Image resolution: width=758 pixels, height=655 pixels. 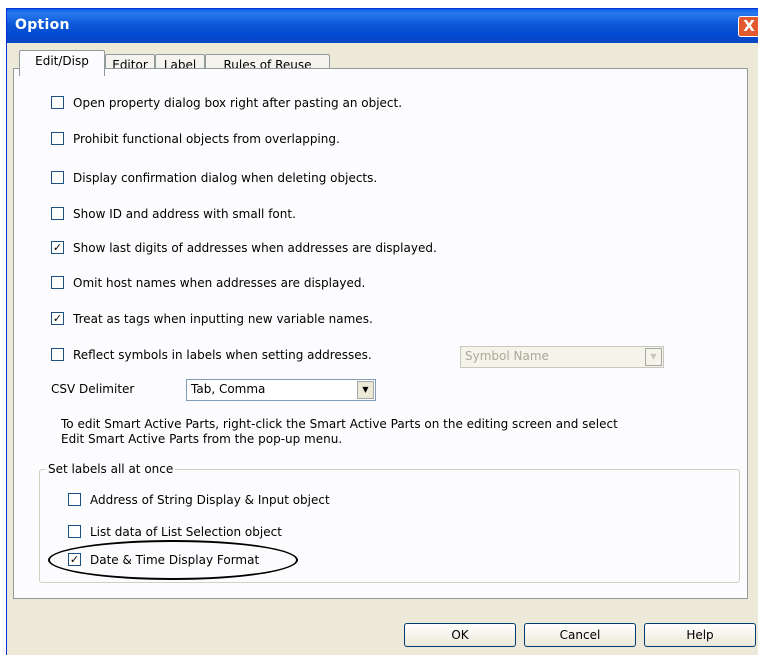 I want to click on option-label: List data of List Selection object, so click(x=186, y=532).